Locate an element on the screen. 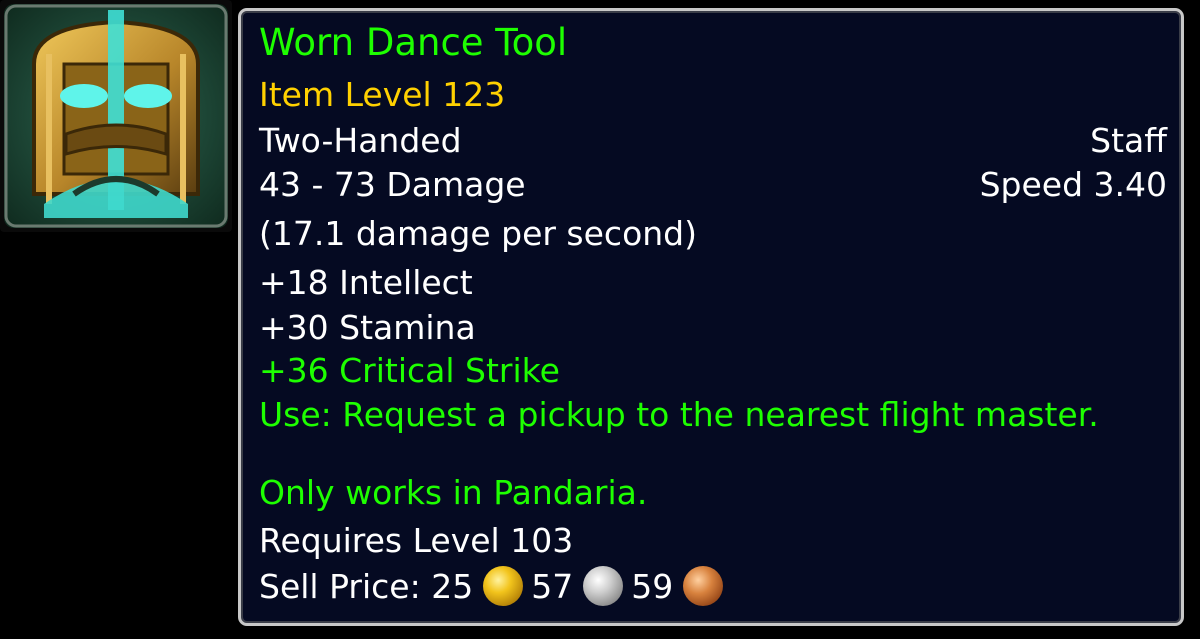  item-icon is located at coordinates (116, 116).